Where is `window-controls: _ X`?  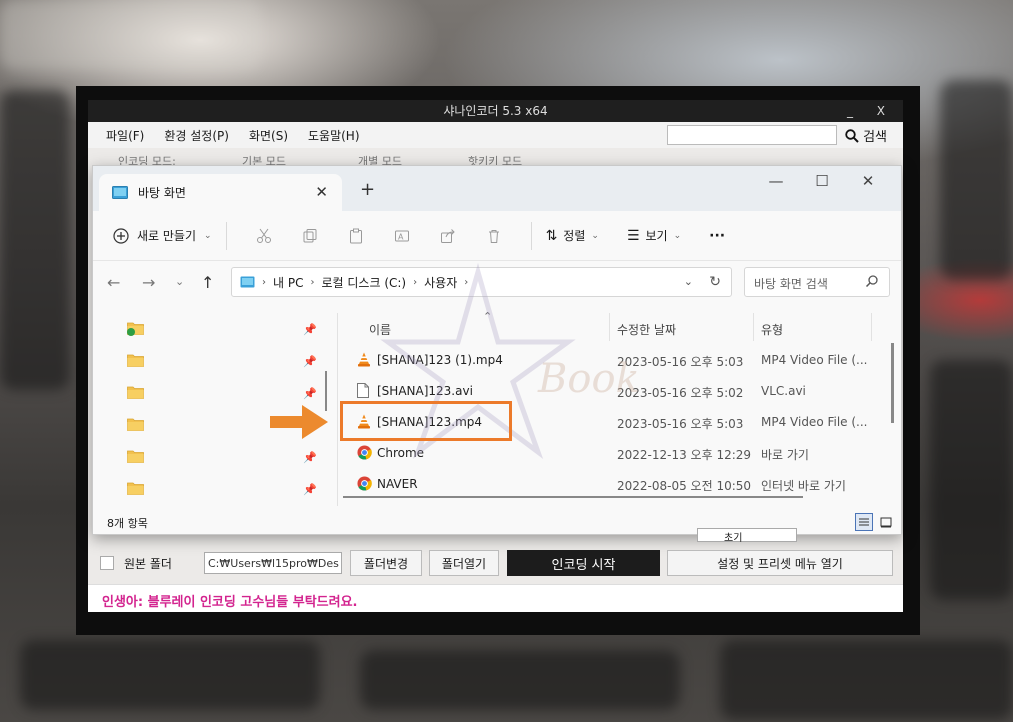 window-controls: _ X is located at coordinates (871, 111).